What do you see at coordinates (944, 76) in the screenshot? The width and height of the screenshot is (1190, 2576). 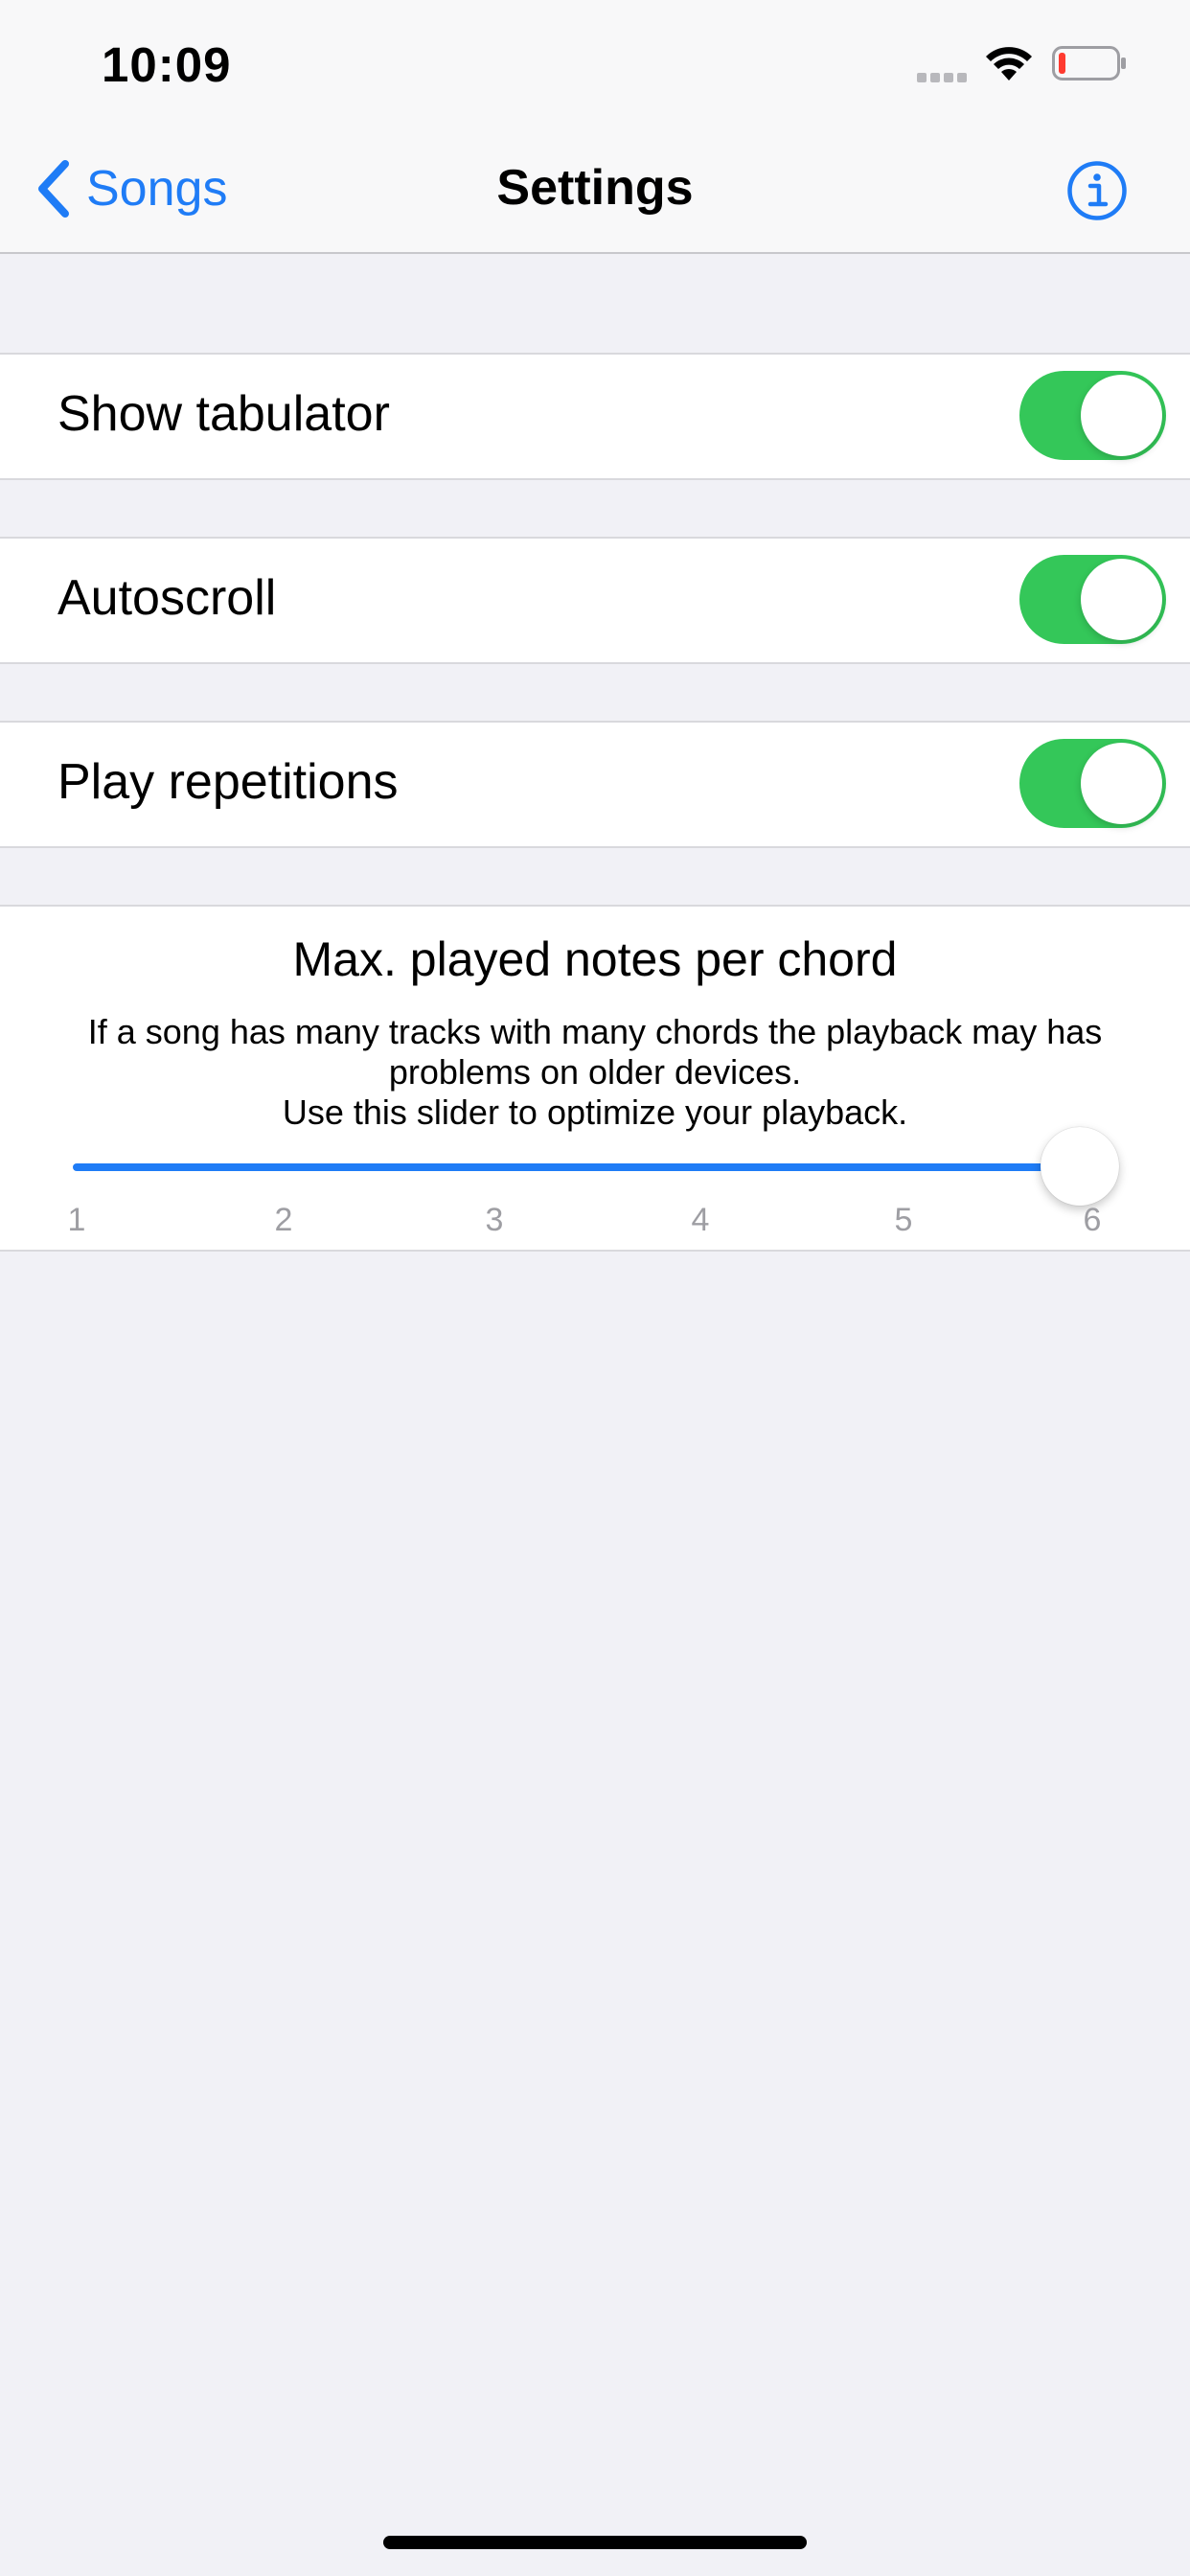 I see `signal-icon` at bounding box center [944, 76].